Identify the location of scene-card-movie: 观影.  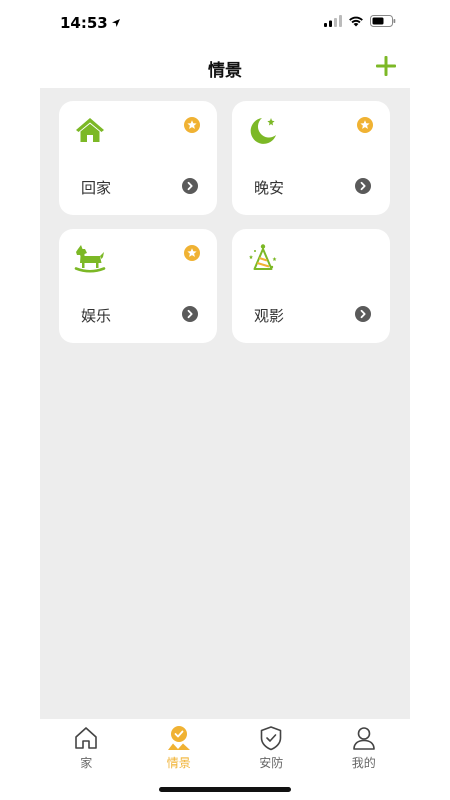
(311, 286).